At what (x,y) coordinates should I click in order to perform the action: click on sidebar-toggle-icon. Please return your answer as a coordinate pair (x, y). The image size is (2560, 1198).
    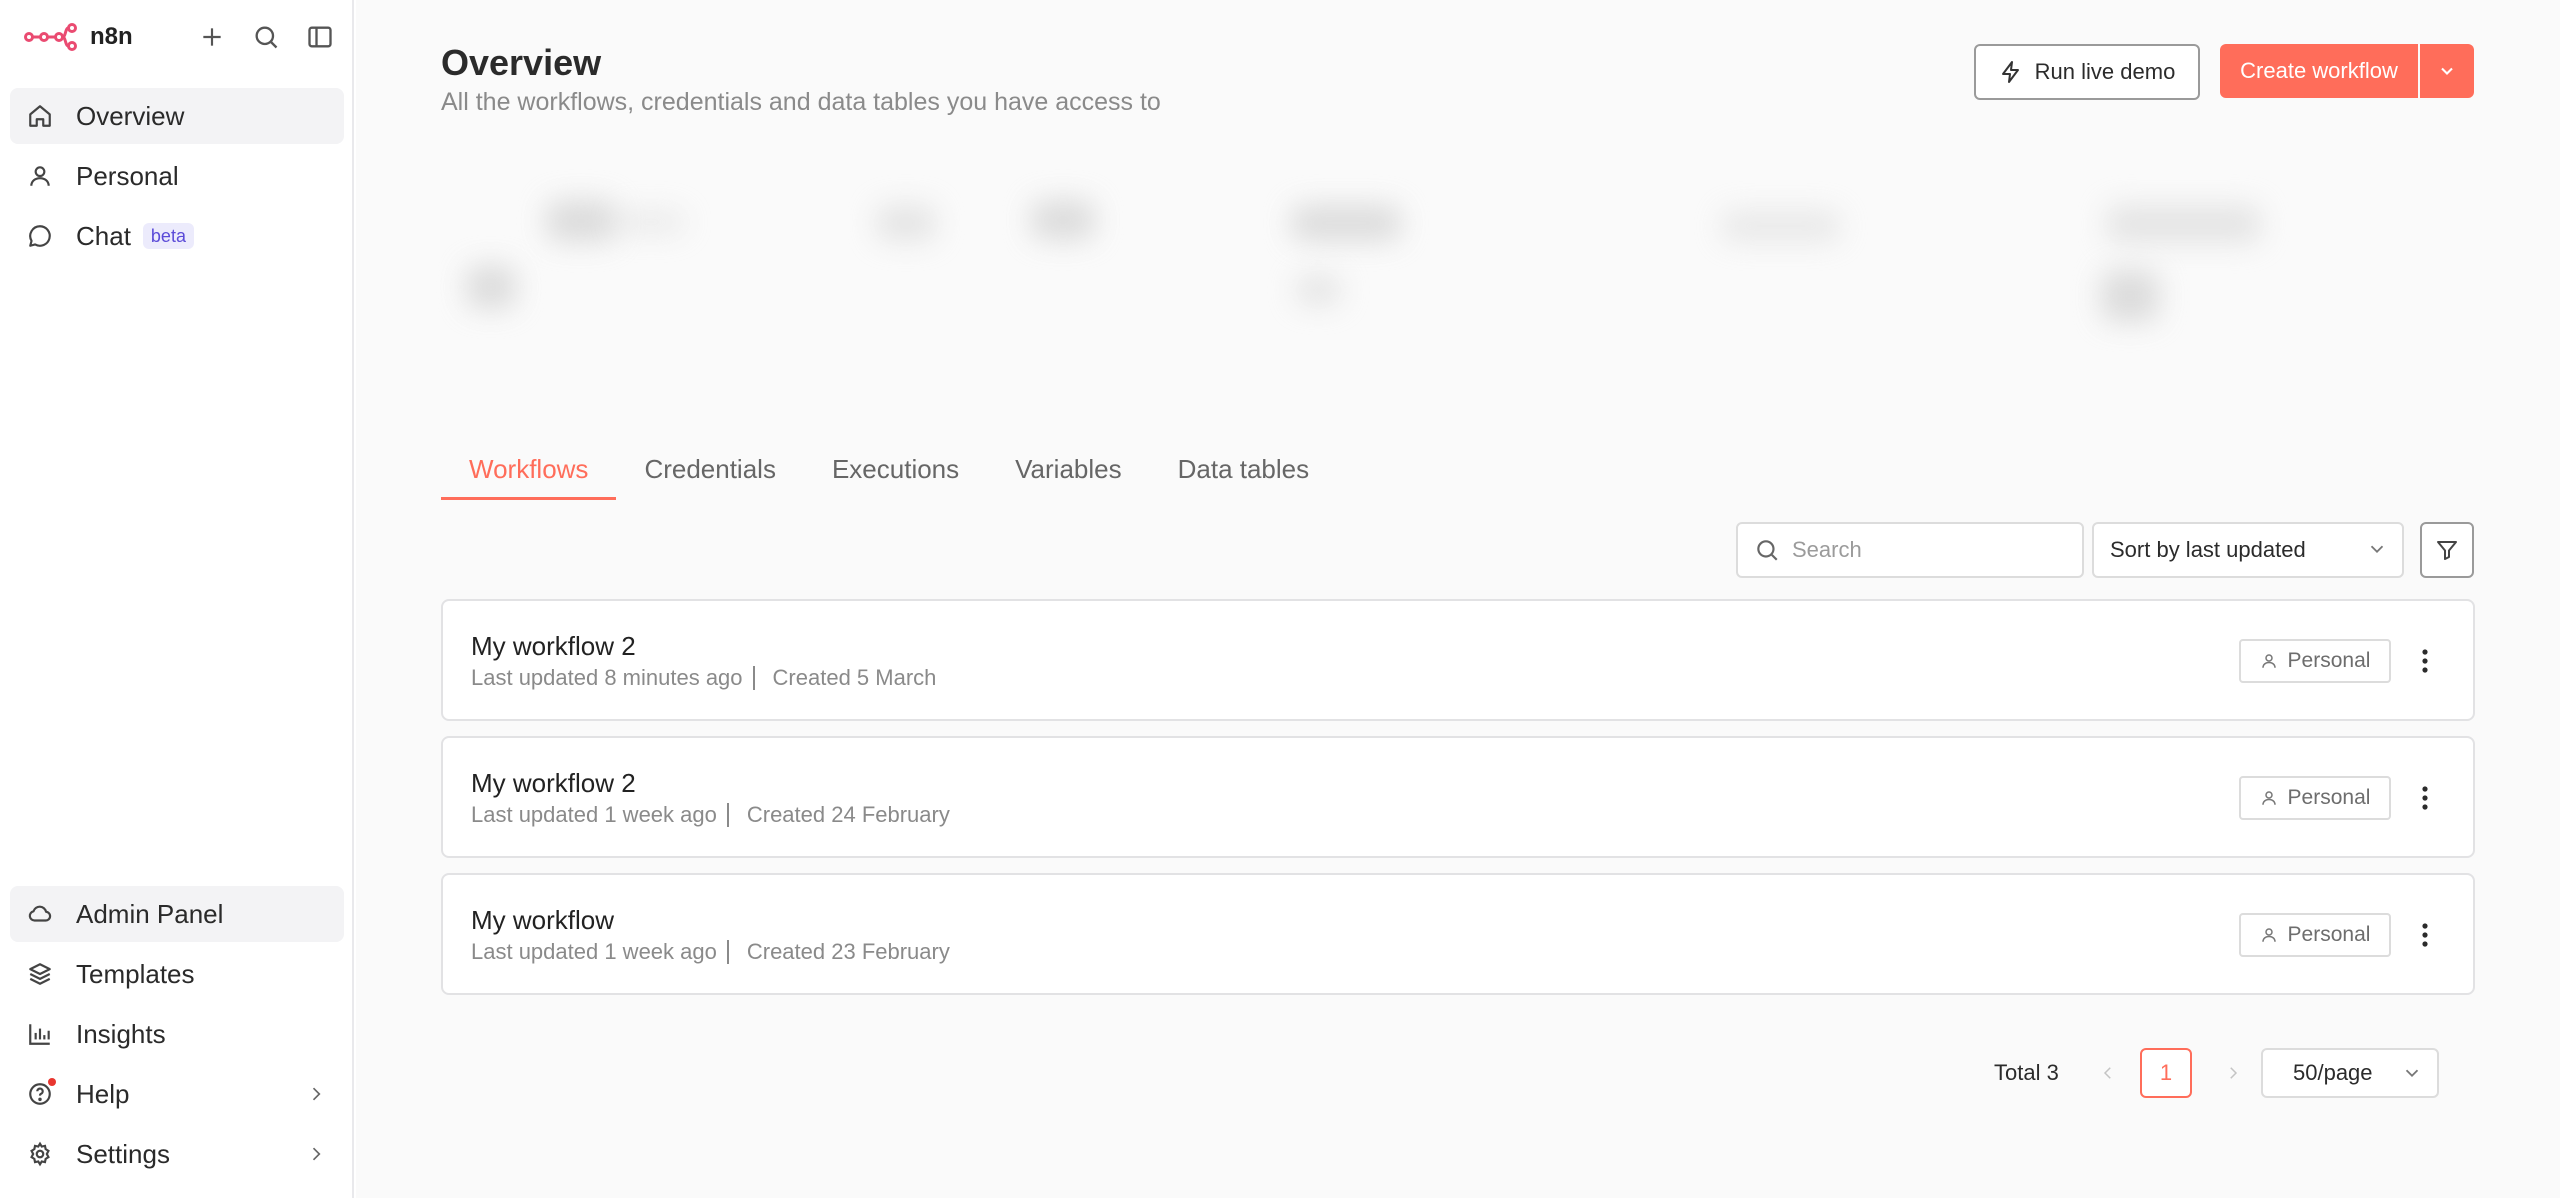
    Looking at the image, I should click on (320, 37).